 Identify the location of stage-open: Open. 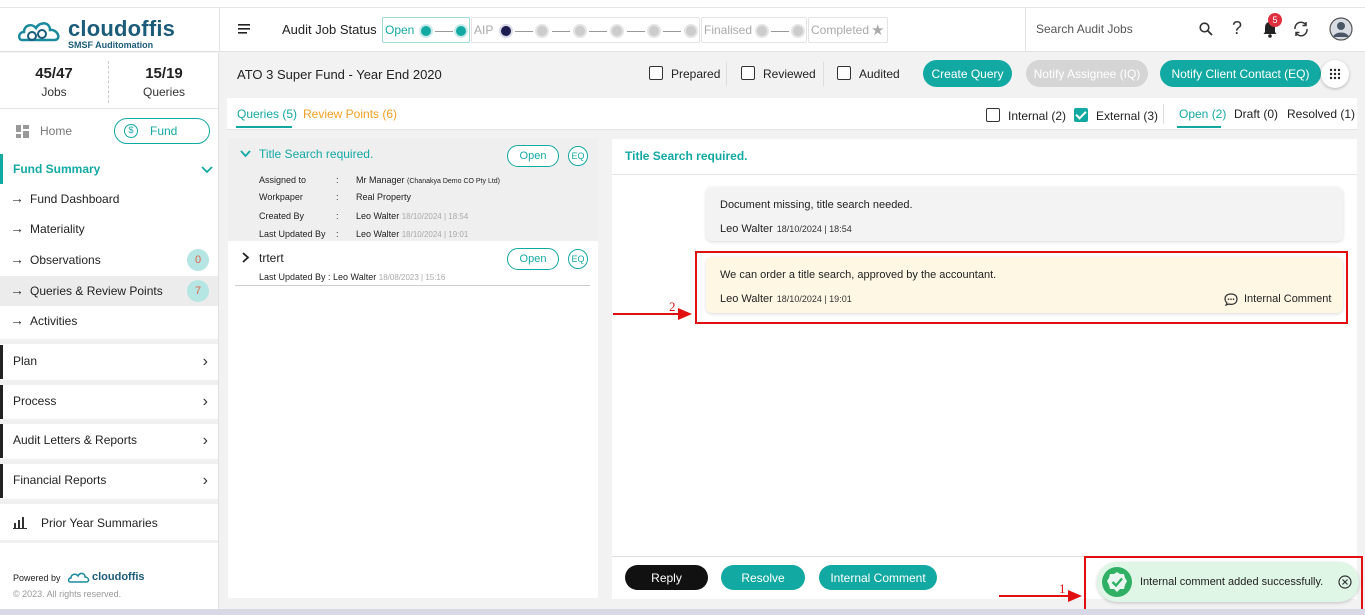
(426, 30).